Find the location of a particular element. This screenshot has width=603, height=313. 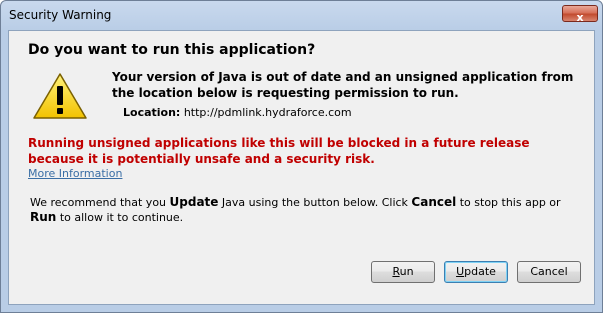

location-value: http://pdmlink.hydraforce.com is located at coordinates (267, 112).